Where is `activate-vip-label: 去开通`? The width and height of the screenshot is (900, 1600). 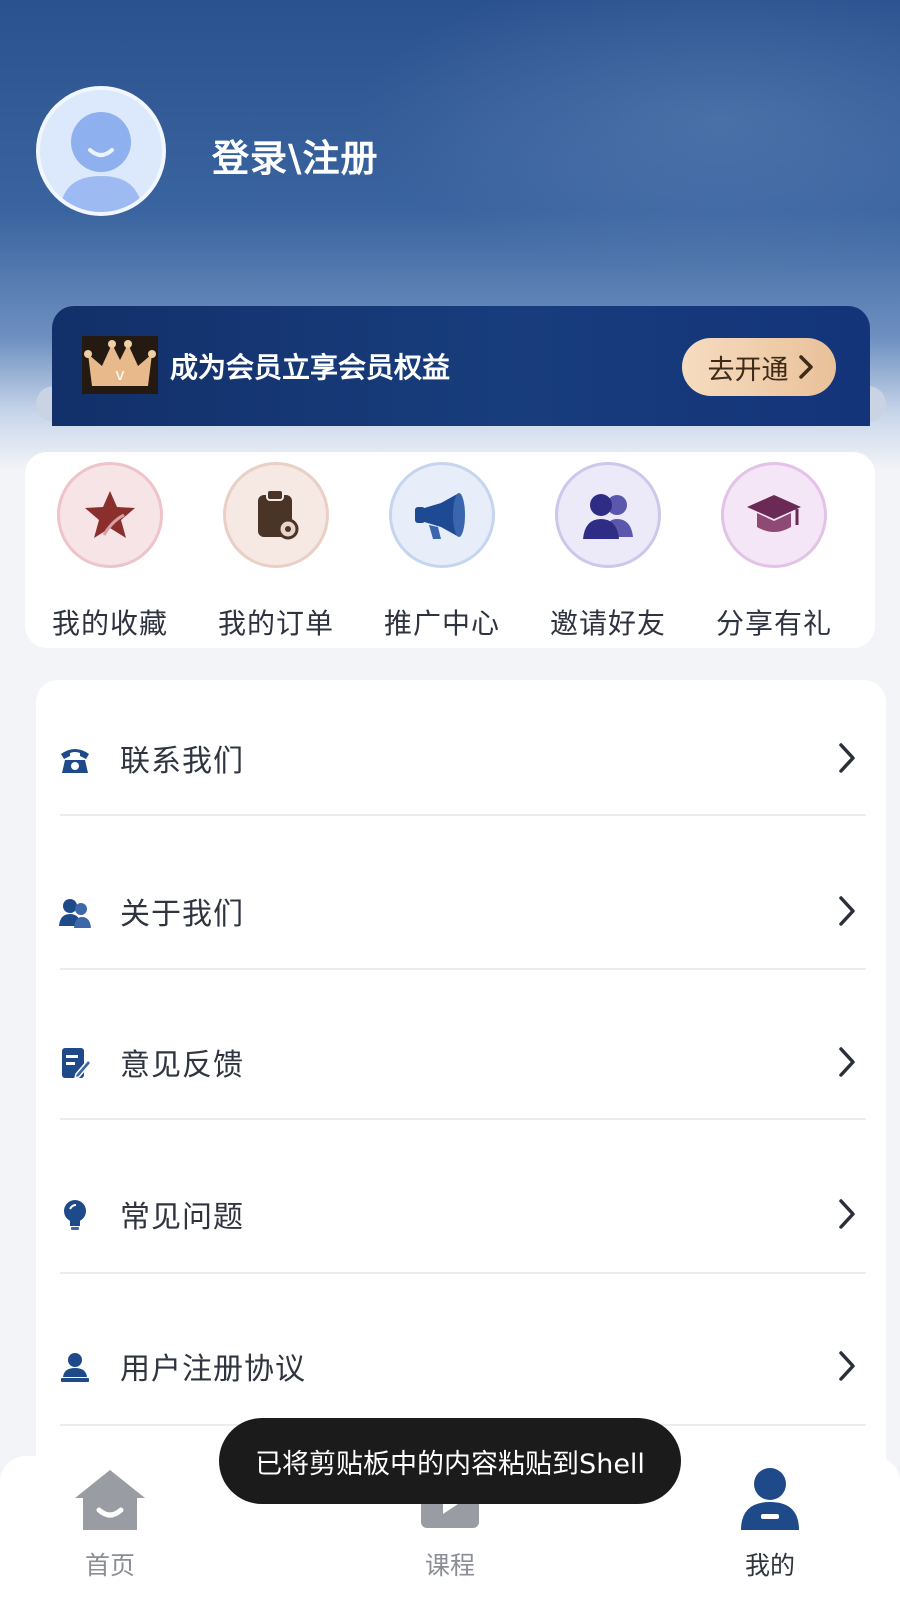 activate-vip-label: 去开通 is located at coordinates (748, 370).